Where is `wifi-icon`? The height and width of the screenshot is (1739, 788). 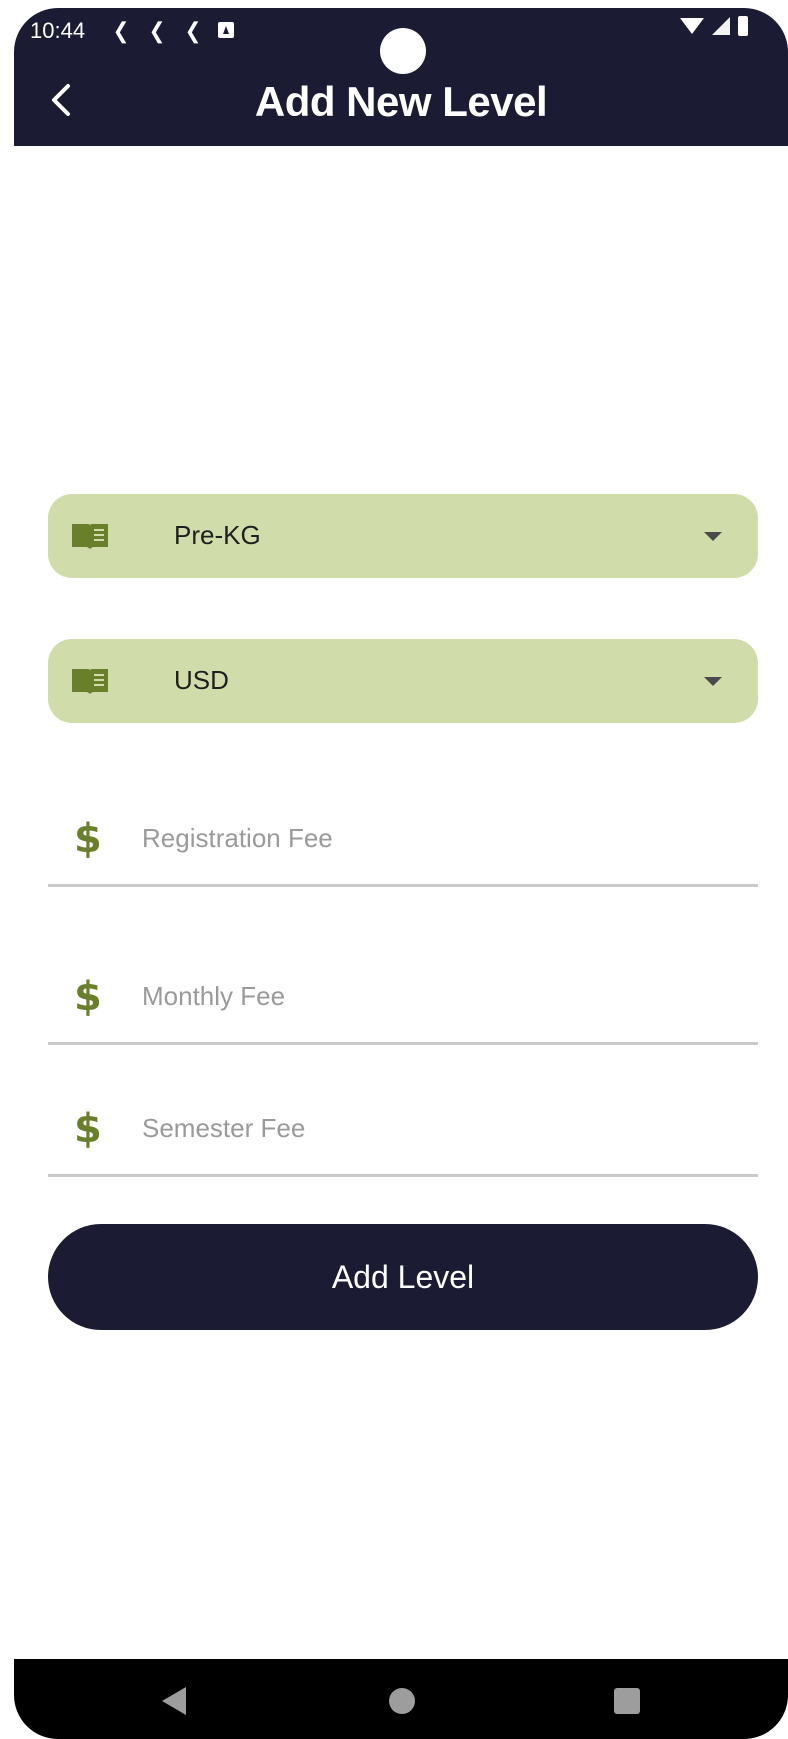
wifi-icon is located at coordinates (692, 26).